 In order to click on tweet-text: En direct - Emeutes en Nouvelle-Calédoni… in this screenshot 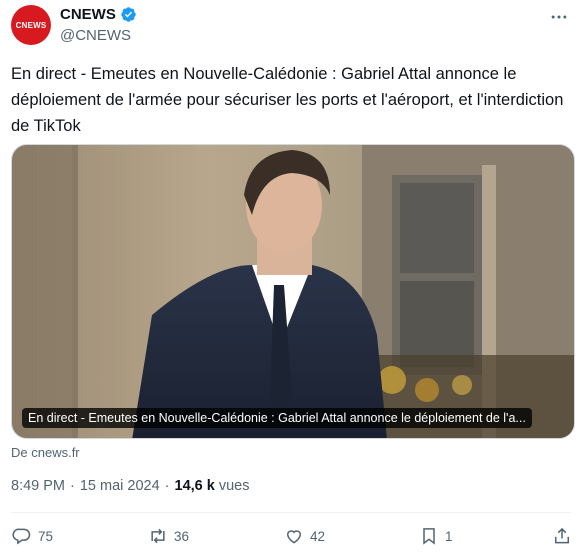, I will do `click(287, 100)`.